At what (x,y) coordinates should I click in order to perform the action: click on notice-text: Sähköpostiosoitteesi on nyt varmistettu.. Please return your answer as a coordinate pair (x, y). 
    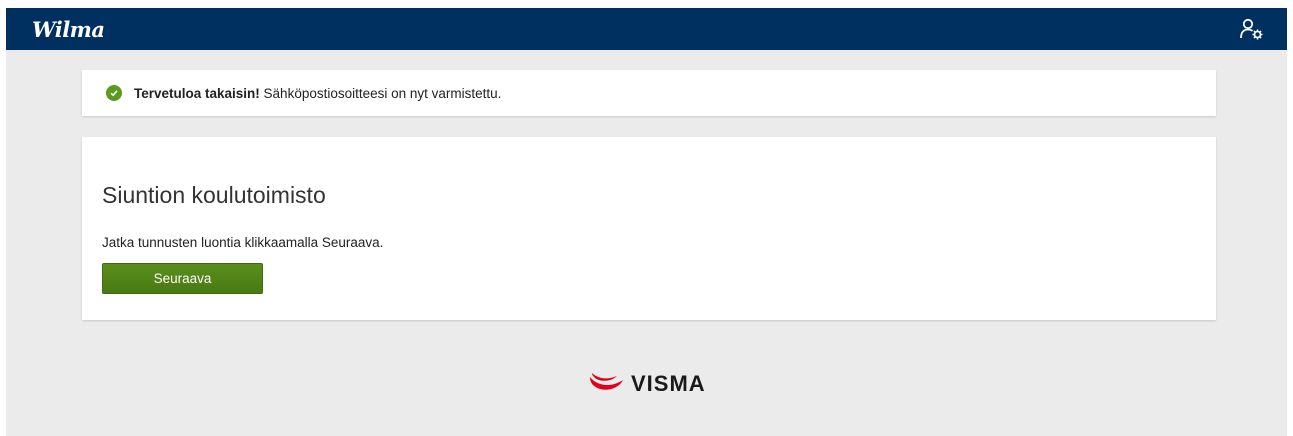
    Looking at the image, I should click on (380, 93).